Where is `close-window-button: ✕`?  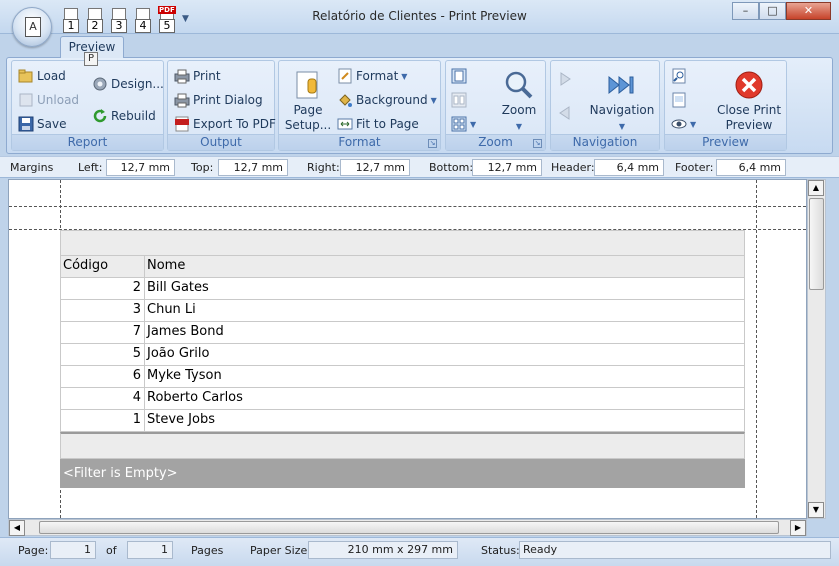 close-window-button: ✕ is located at coordinates (808, 11).